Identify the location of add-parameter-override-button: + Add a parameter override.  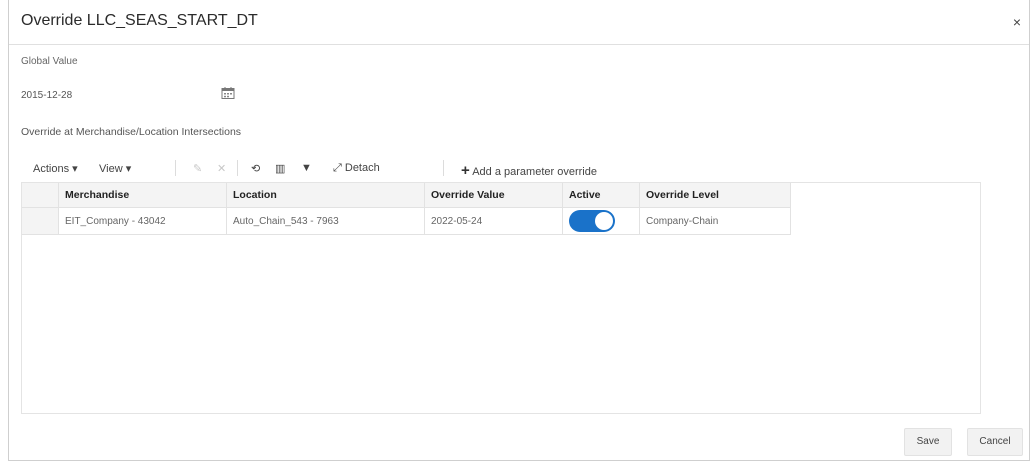
(529, 170).